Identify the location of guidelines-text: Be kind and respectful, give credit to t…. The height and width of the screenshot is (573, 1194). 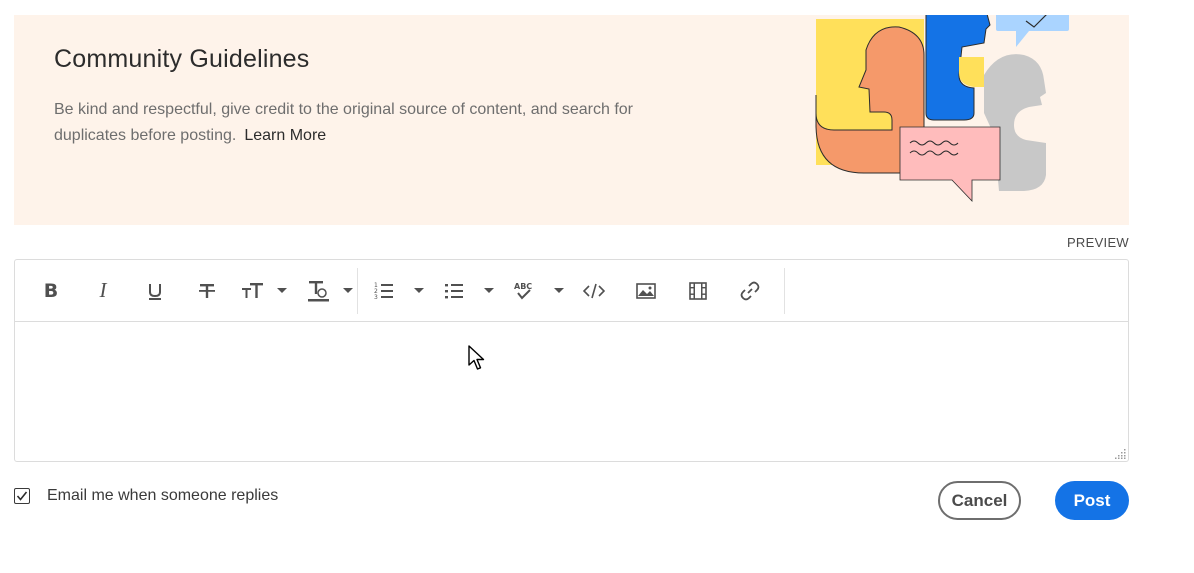
(343, 122).